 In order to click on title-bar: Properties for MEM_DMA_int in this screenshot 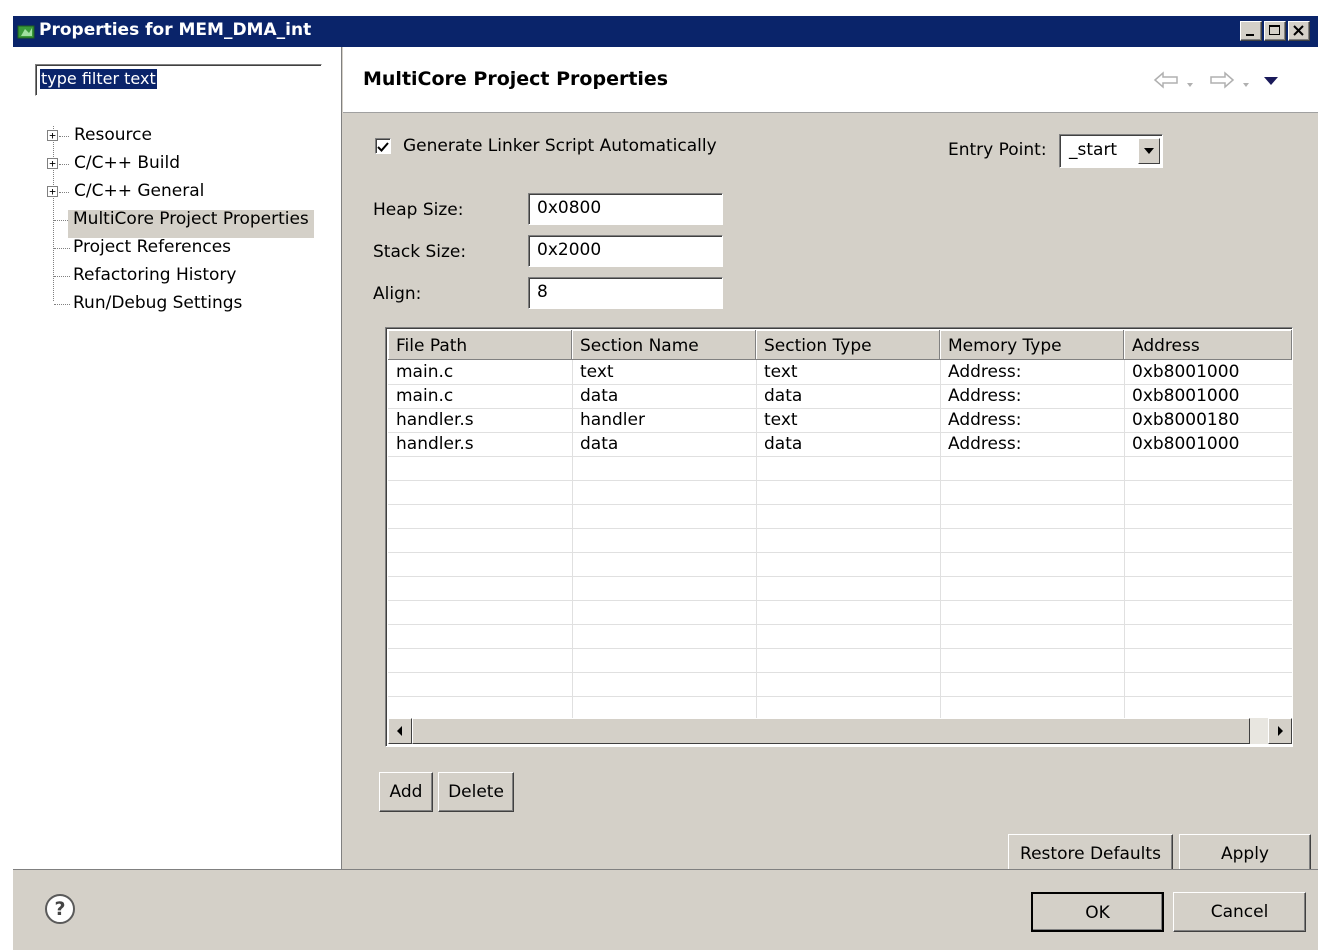, I will do `click(665, 31)`.